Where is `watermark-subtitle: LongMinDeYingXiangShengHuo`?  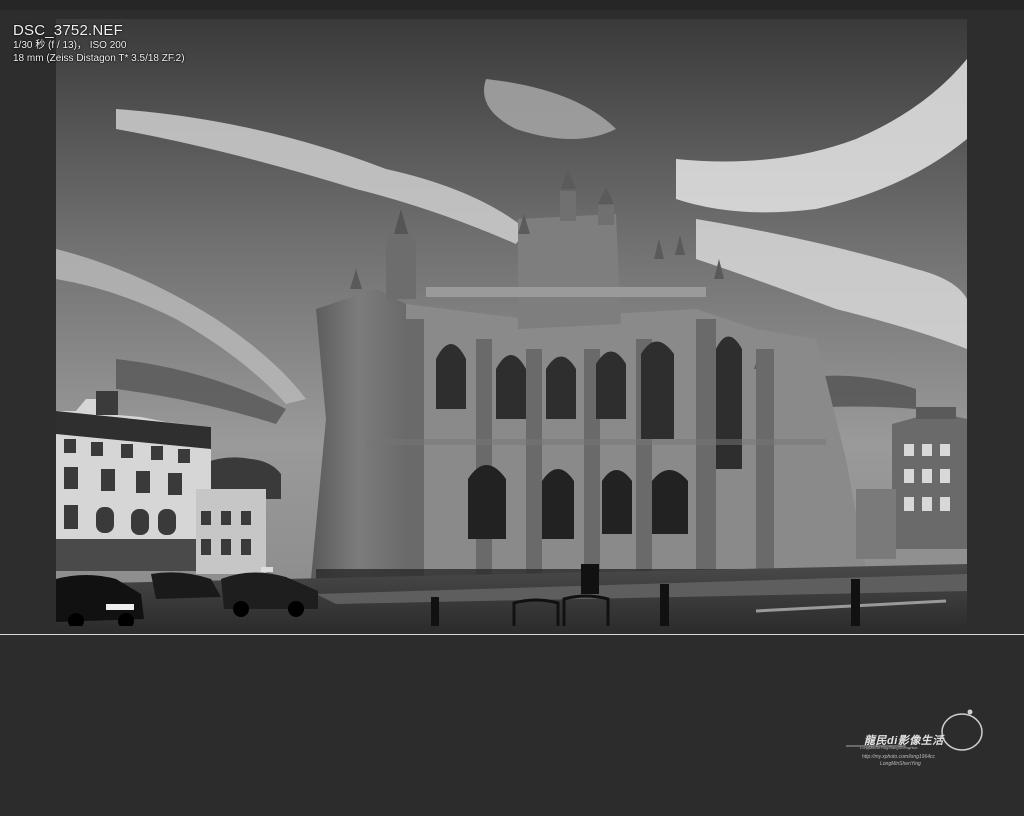 watermark-subtitle: LongMinDeYingXiangShengHuo is located at coordinates (889, 747).